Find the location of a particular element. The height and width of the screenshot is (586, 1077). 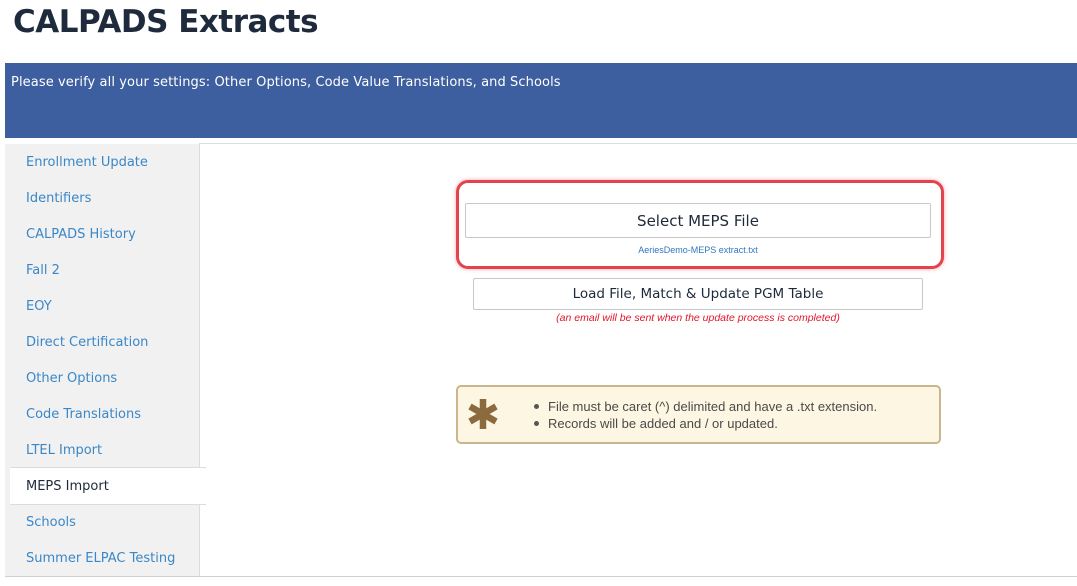

select-meps-file-button: Select MEPS File is located at coordinates (698, 220).